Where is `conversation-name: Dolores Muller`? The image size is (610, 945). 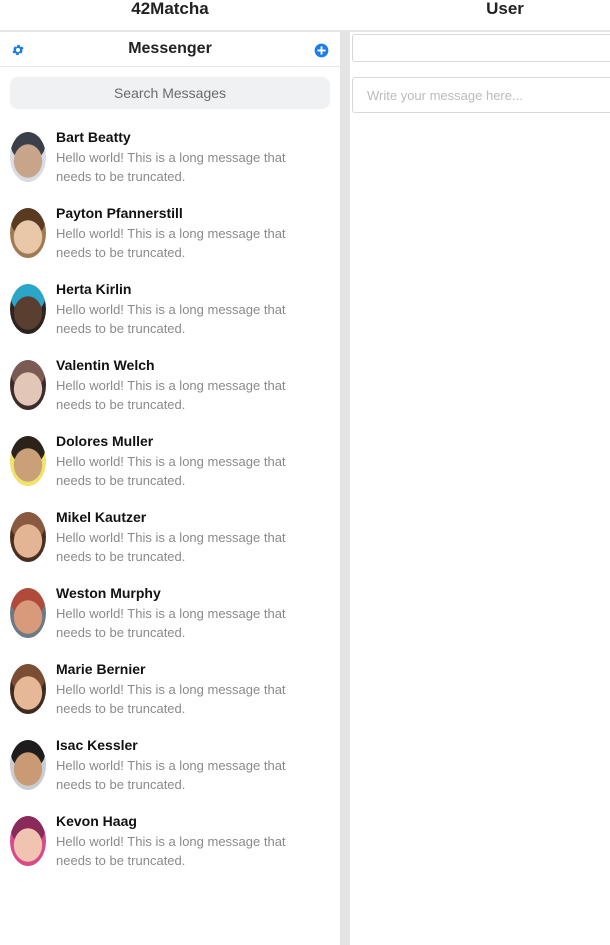 conversation-name: Dolores Muller is located at coordinates (105, 441).